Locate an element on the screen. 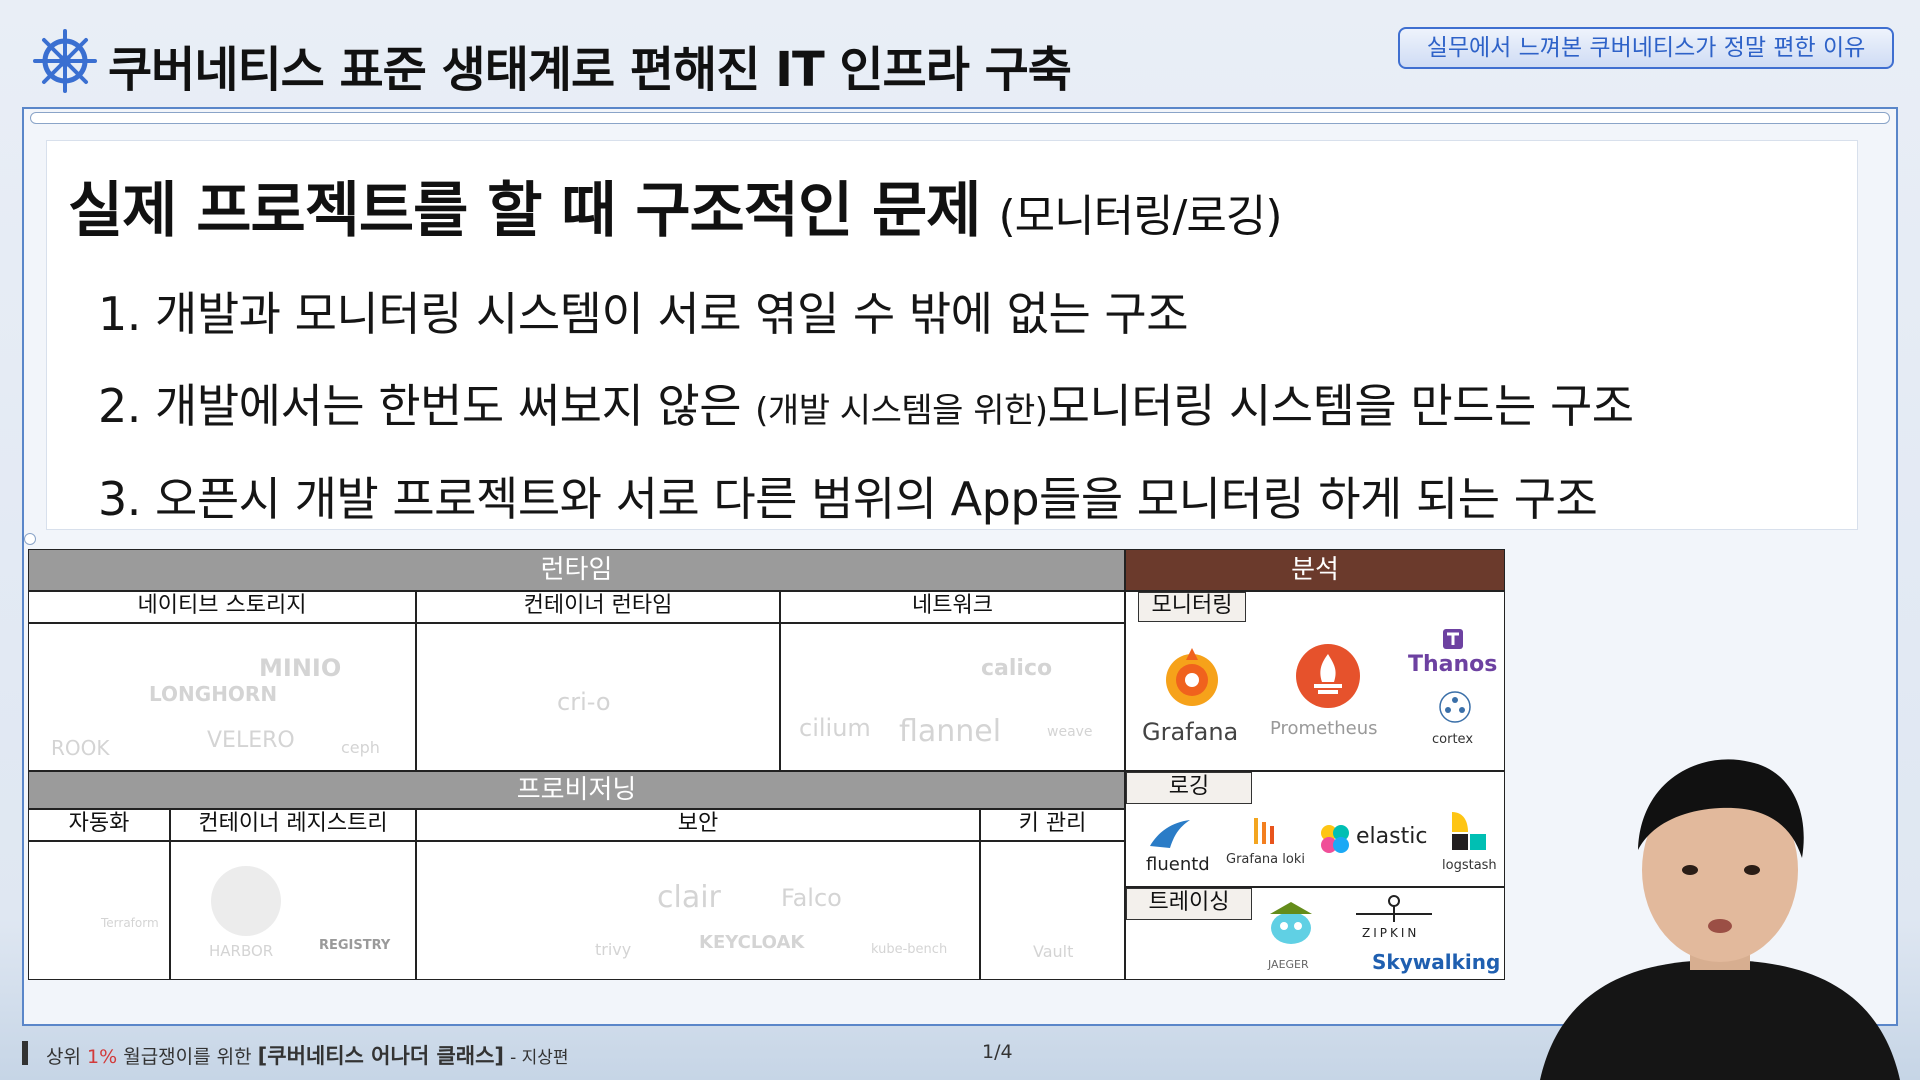 Image resolution: width=1920 pixels, height=1080 pixels. container-runtime-header: 컨테이너 런타임 is located at coordinates (598, 607).